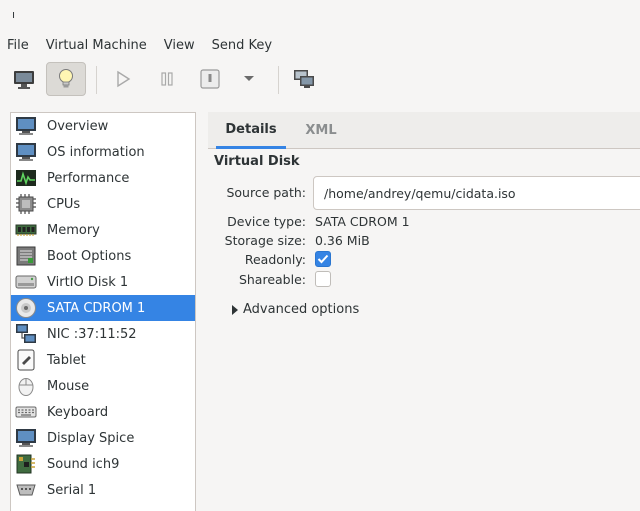 The image size is (640, 511). What do you see at coordinates (362, 221) in the screenshot?
I see `device-type-value: SATA CDROM 1` at bounding box center [362, 221].